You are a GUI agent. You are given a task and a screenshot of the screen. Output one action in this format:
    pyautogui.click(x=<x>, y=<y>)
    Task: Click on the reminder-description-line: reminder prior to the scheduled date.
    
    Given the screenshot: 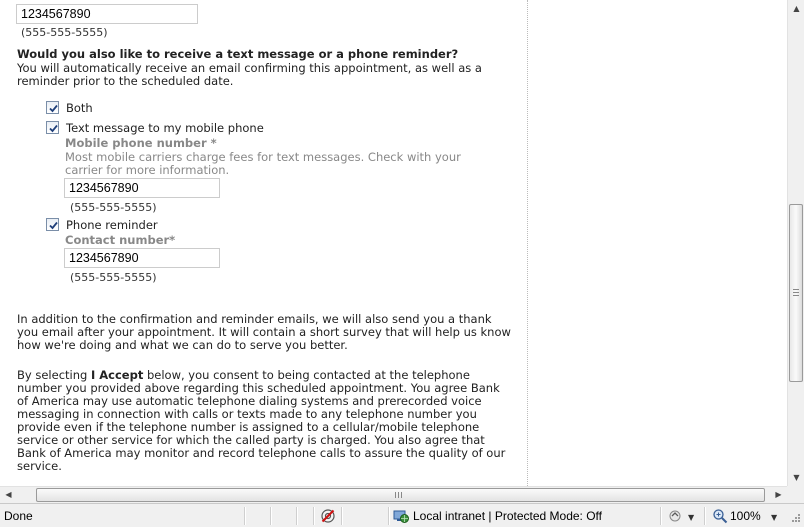 What is the action you would take?
    pyautogui.click(x=125, y=81)
    